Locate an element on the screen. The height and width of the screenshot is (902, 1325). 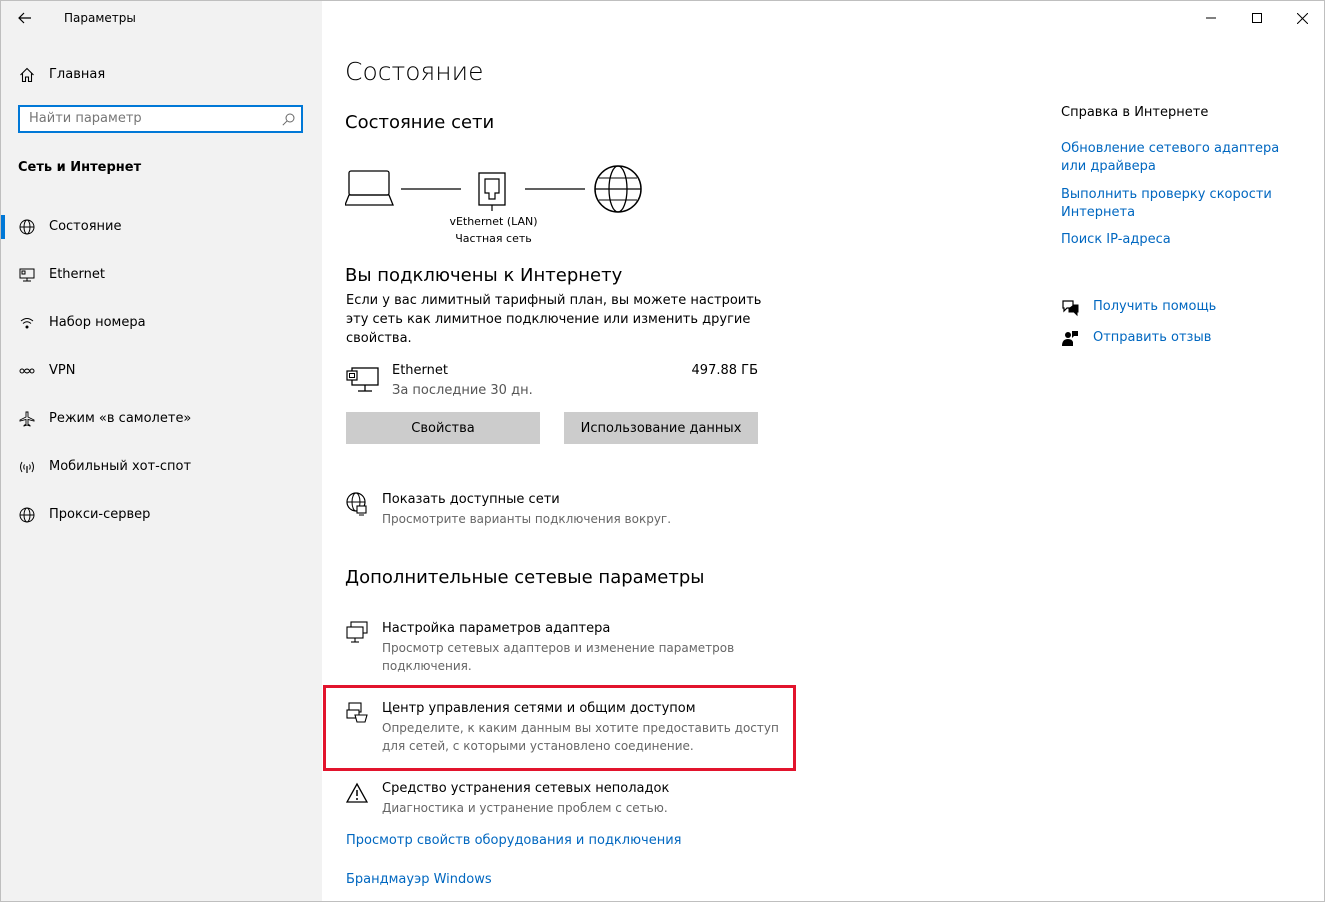
sidebar-item-label: VPN is located at coordinates (62, 370).